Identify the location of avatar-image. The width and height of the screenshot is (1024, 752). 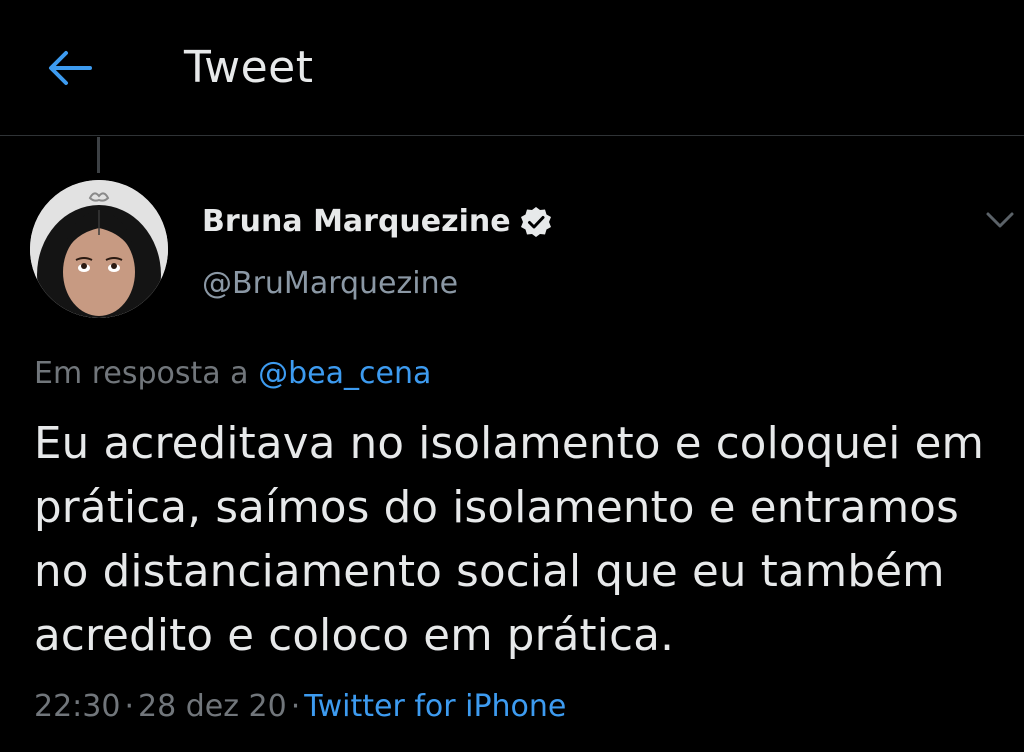
(99, 249).